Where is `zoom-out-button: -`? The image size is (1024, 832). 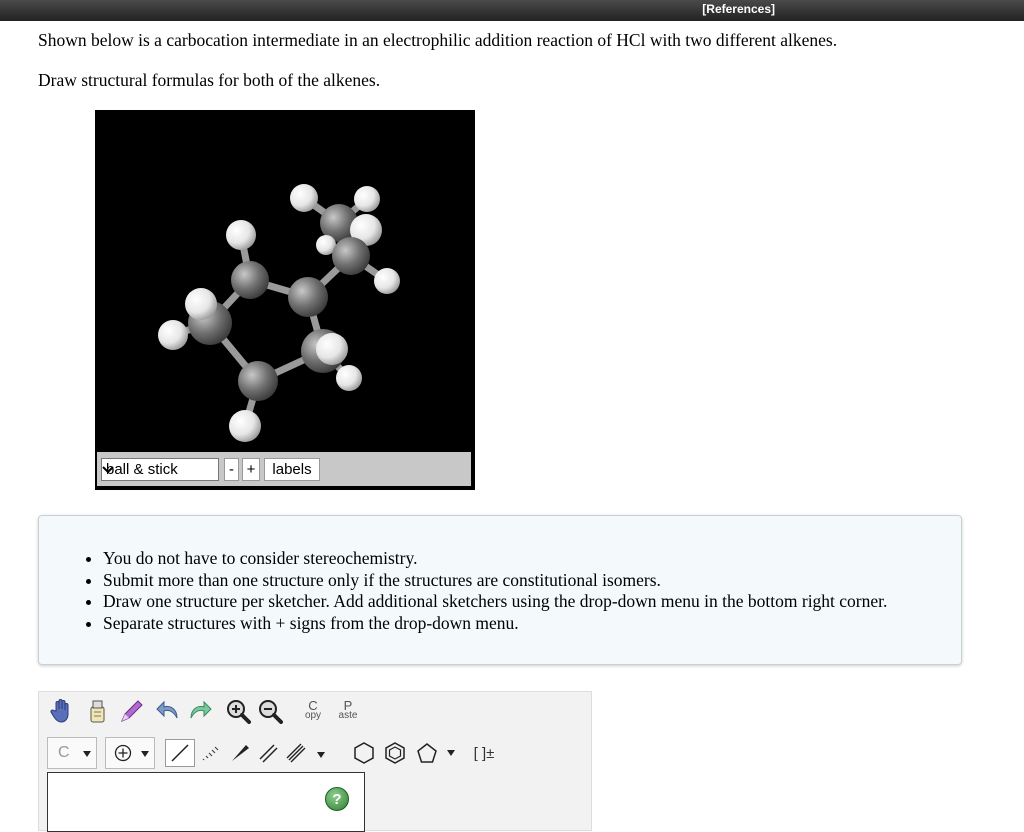 zoom-out-button: - is located at coordinates (231, 469).